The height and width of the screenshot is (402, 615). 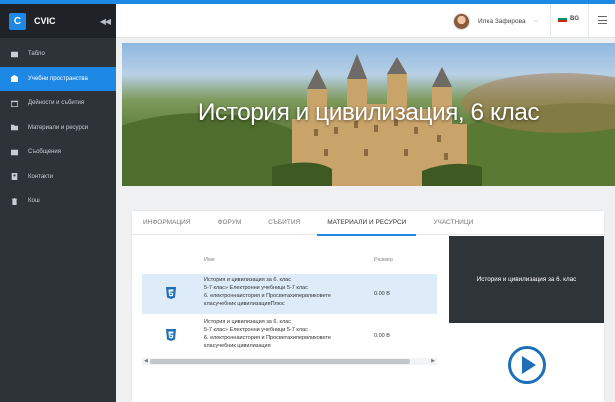 I want to click on sidebar-item-label: Табло, so click(x=36, y=54).